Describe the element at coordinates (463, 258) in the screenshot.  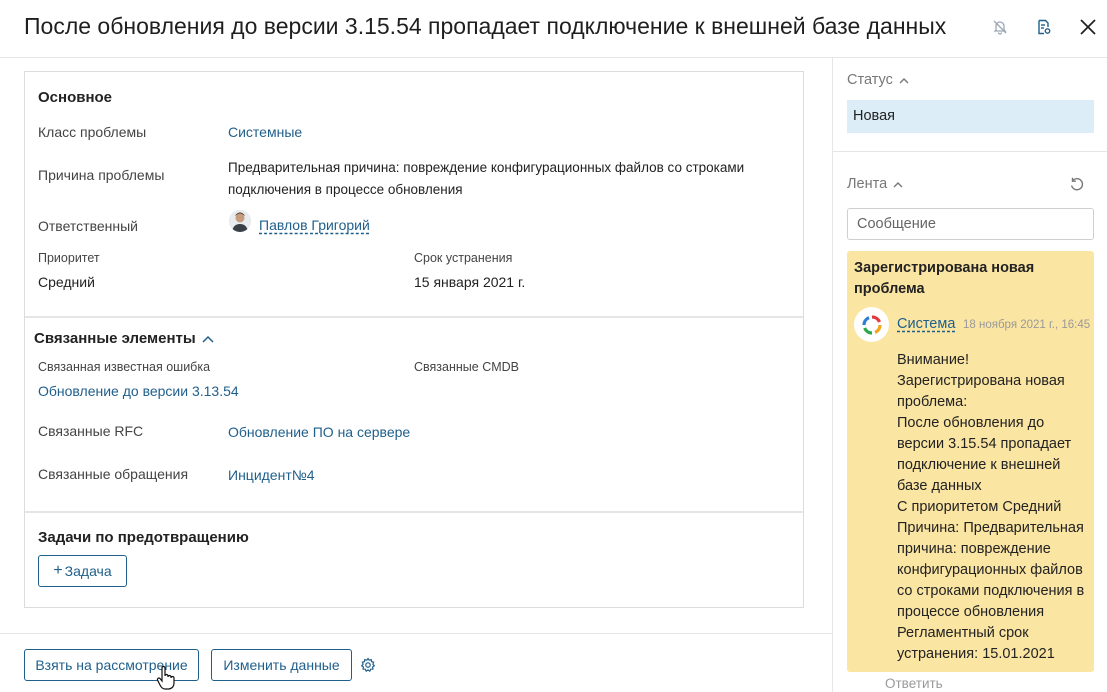
I see `deadline-label: Срок устранения` at that location.